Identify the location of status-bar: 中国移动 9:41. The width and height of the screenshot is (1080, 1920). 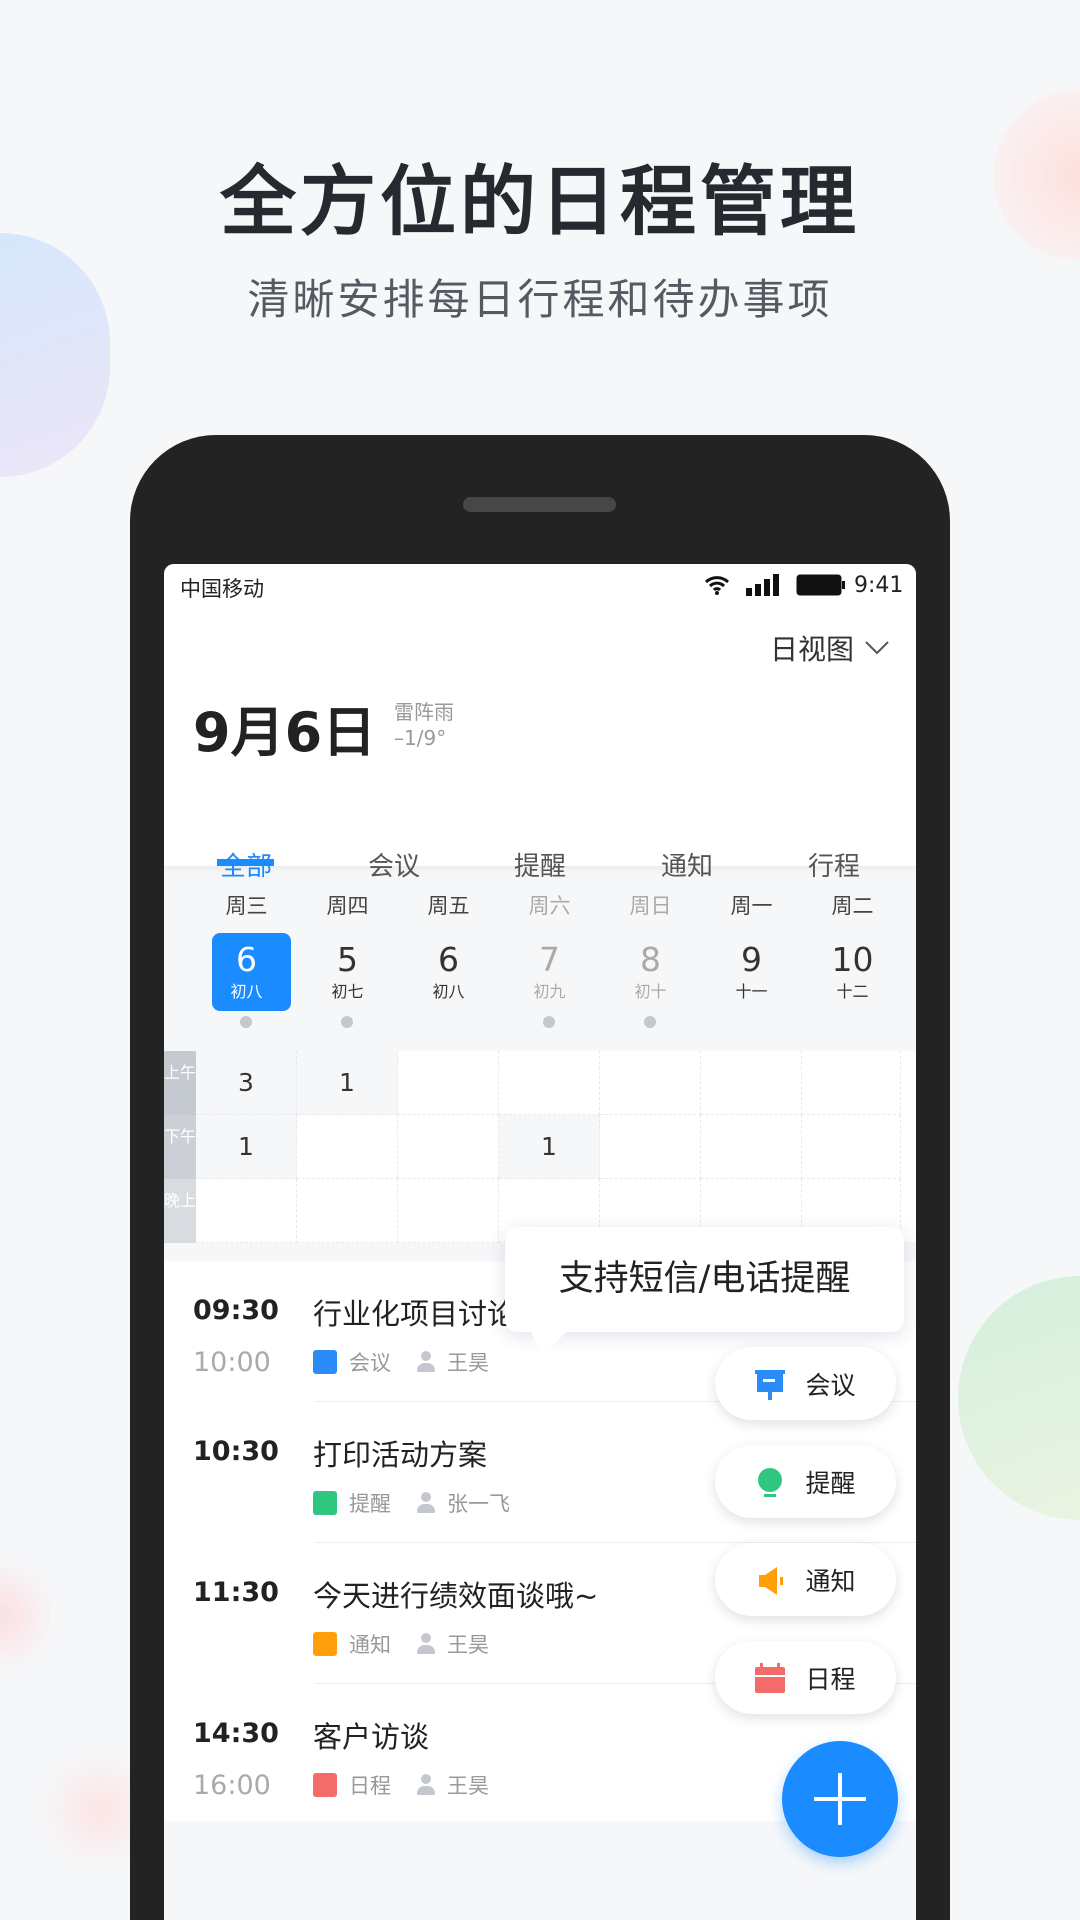
(540, 586).